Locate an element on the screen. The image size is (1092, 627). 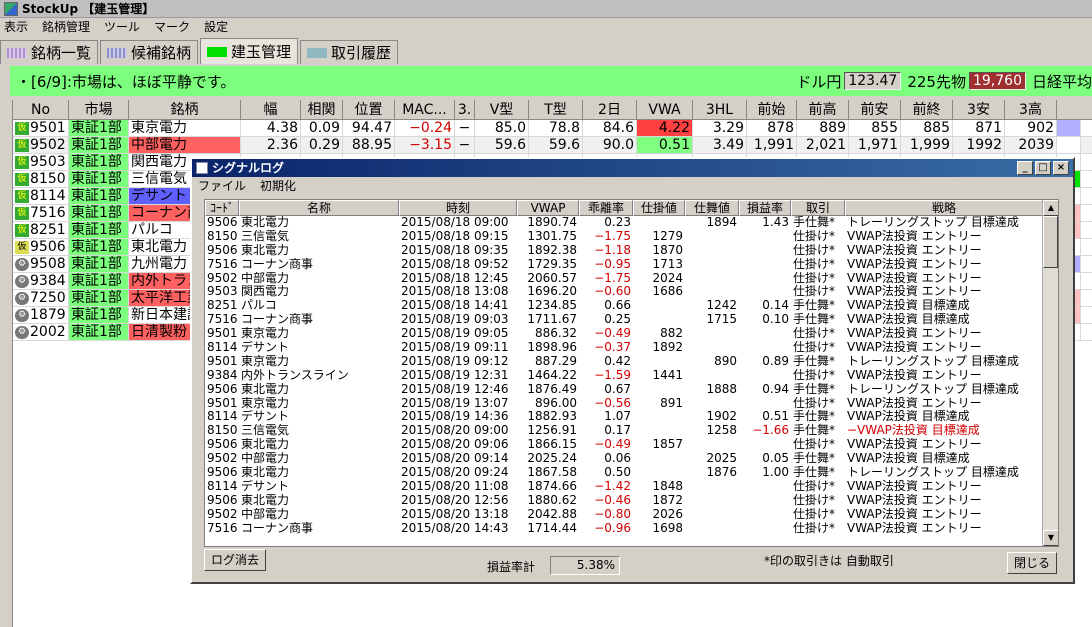
scroll-up-icon: ▲ is located at coordinates (1050, 208).